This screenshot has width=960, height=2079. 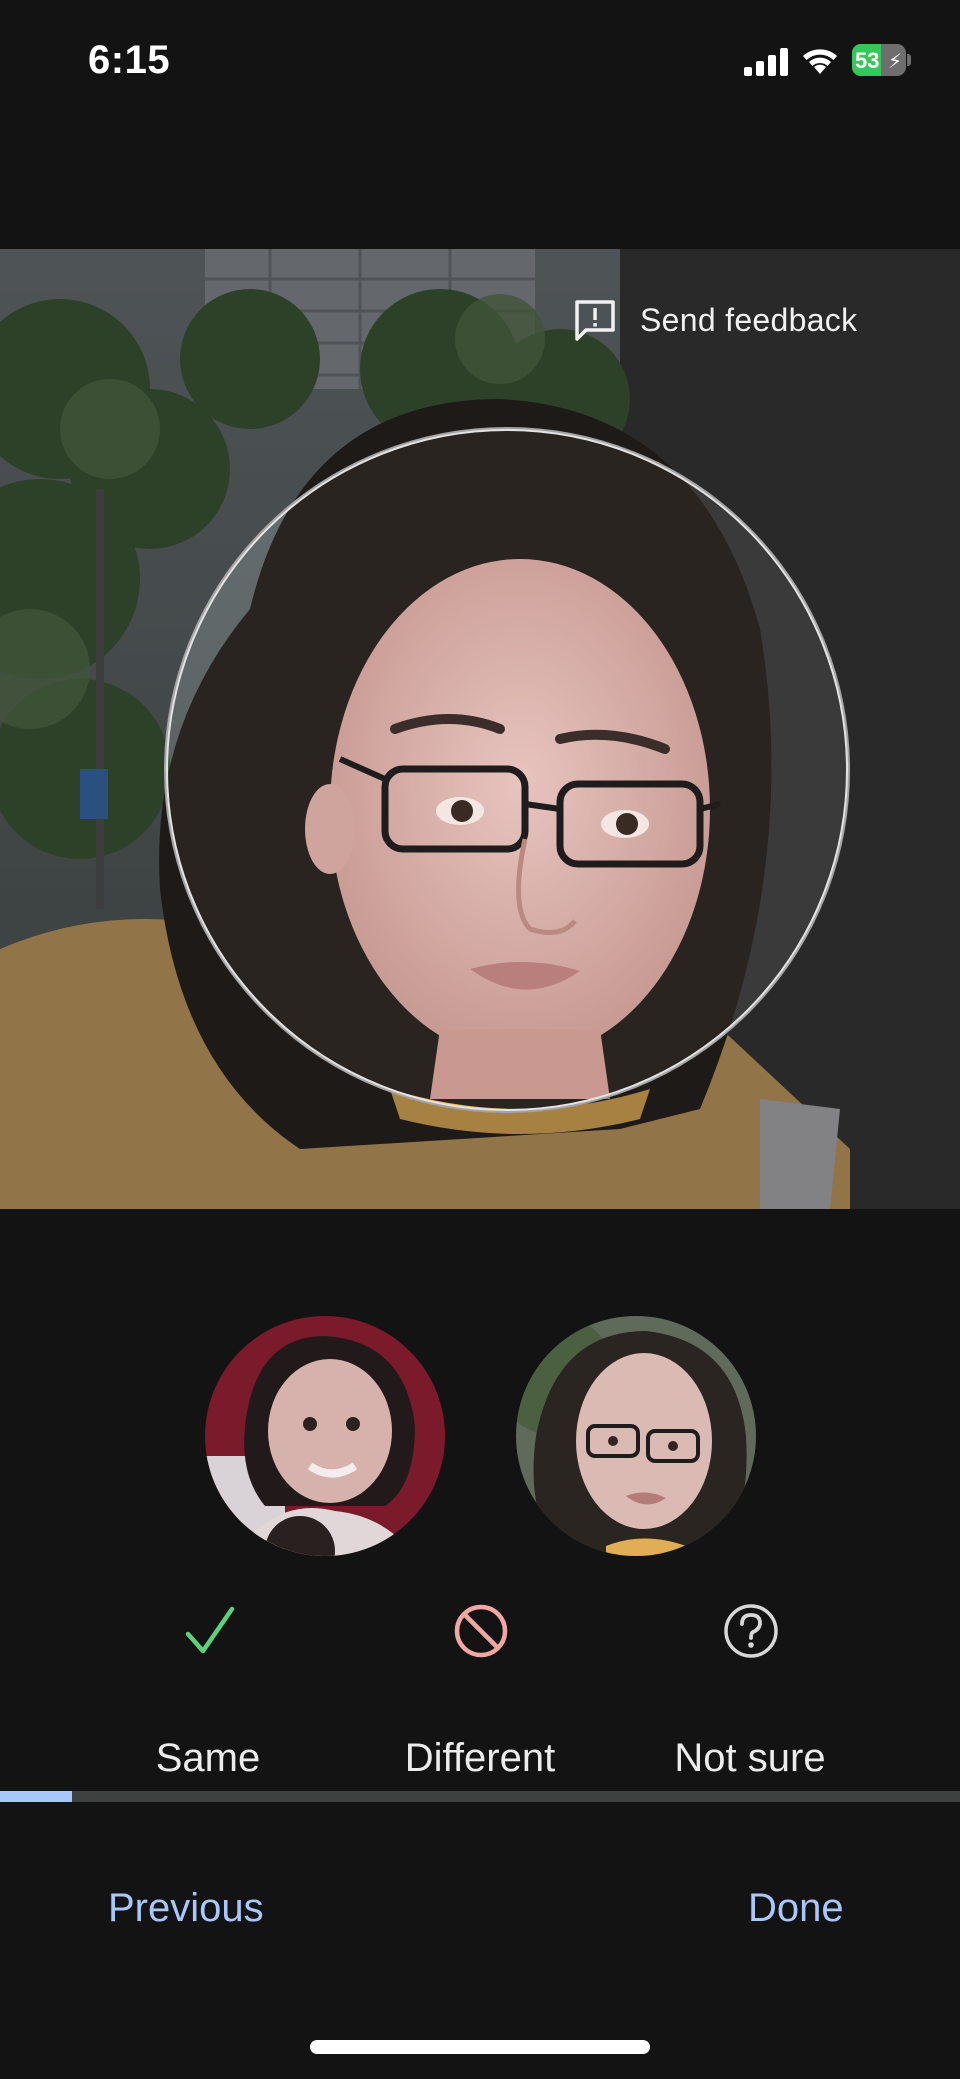 What do you see at coordinates (480, 2047) in the screenshot?
I see `home-indicator` at bounding box center [480, 2047].